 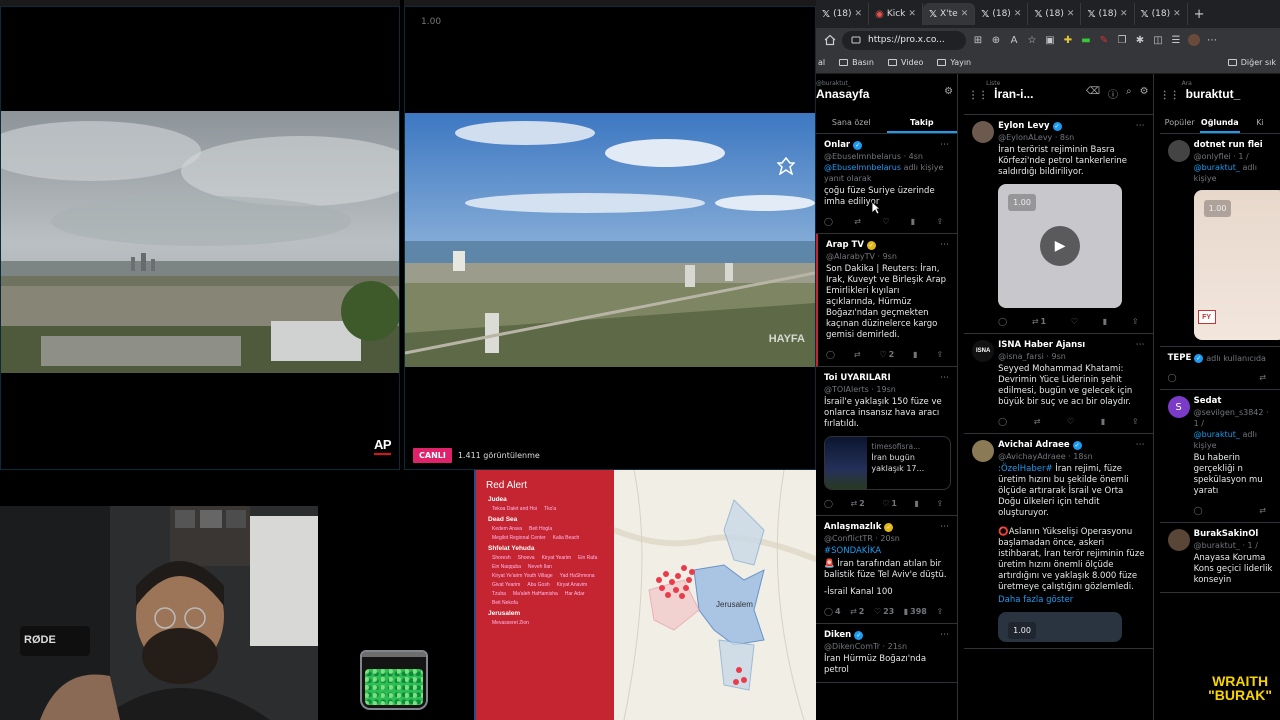 I want to click on tab-latest: Oğlunda, so click(x=1219, y=123).